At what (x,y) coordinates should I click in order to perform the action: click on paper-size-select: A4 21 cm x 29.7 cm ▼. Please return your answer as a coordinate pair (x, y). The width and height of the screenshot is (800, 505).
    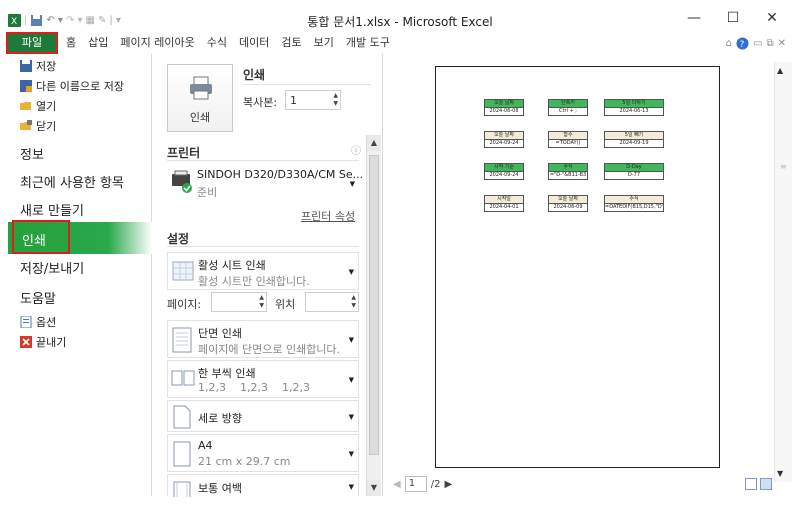
    Looking at the image, I should click on (263, 453).